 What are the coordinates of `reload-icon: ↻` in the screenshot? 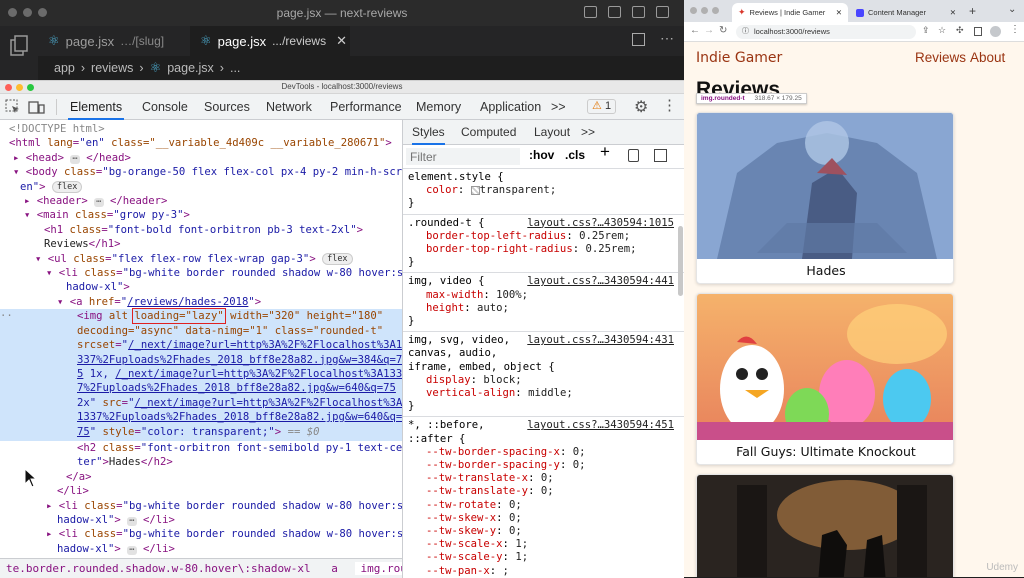 It's located at (723, 30).